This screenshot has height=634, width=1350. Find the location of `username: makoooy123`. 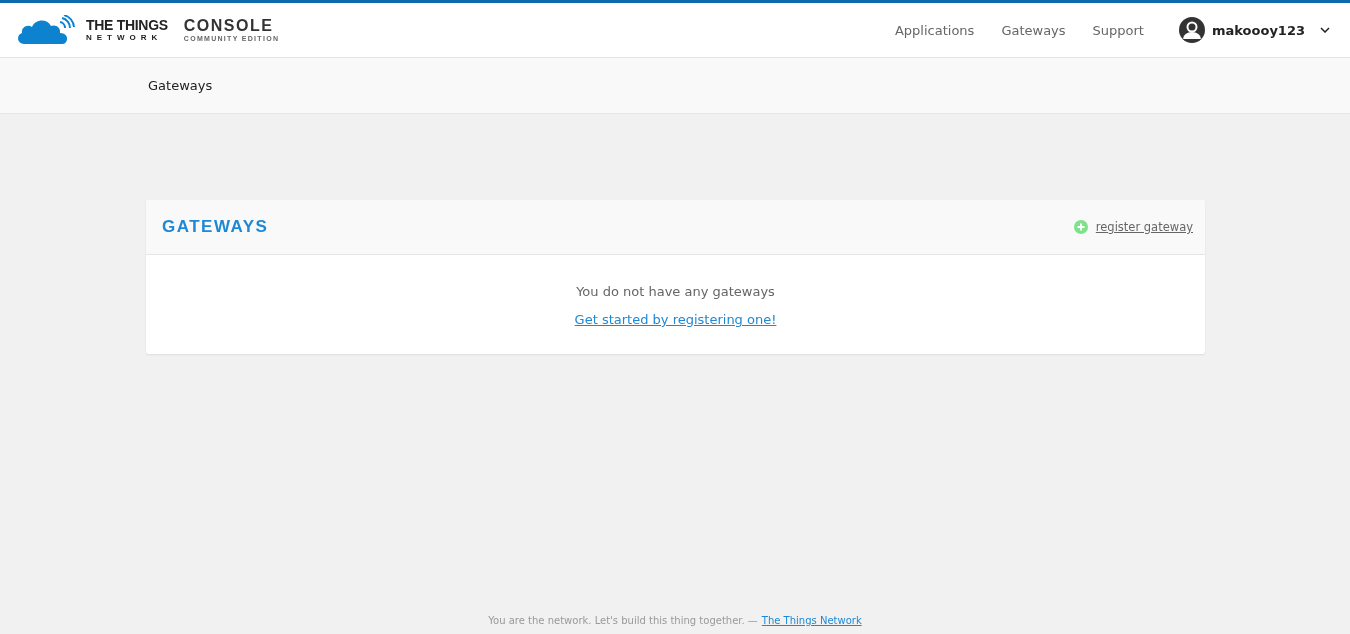

username: makoooy123 is located at coordinates (1258, 30).